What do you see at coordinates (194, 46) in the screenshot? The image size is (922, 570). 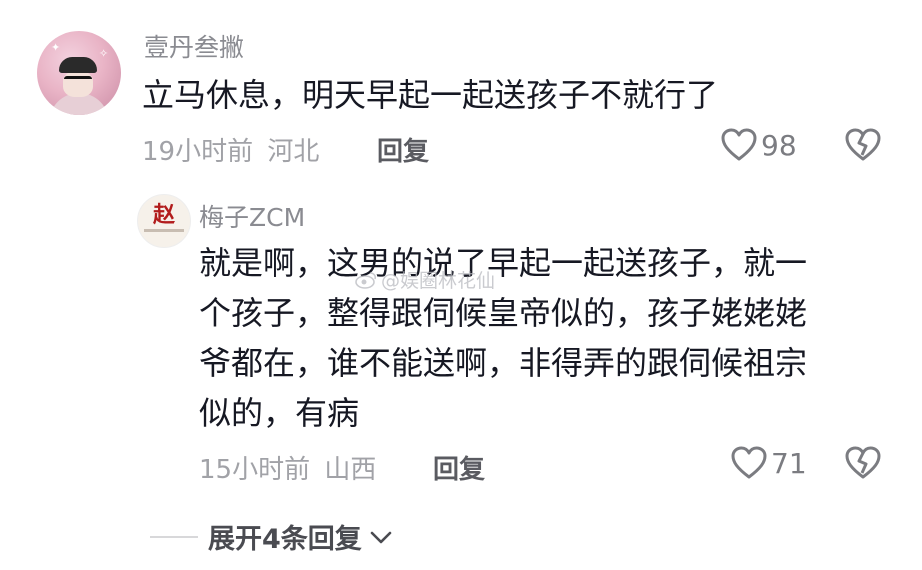 I see `comment-username: 壹丹叁撇` at bounding box center [194, 46].